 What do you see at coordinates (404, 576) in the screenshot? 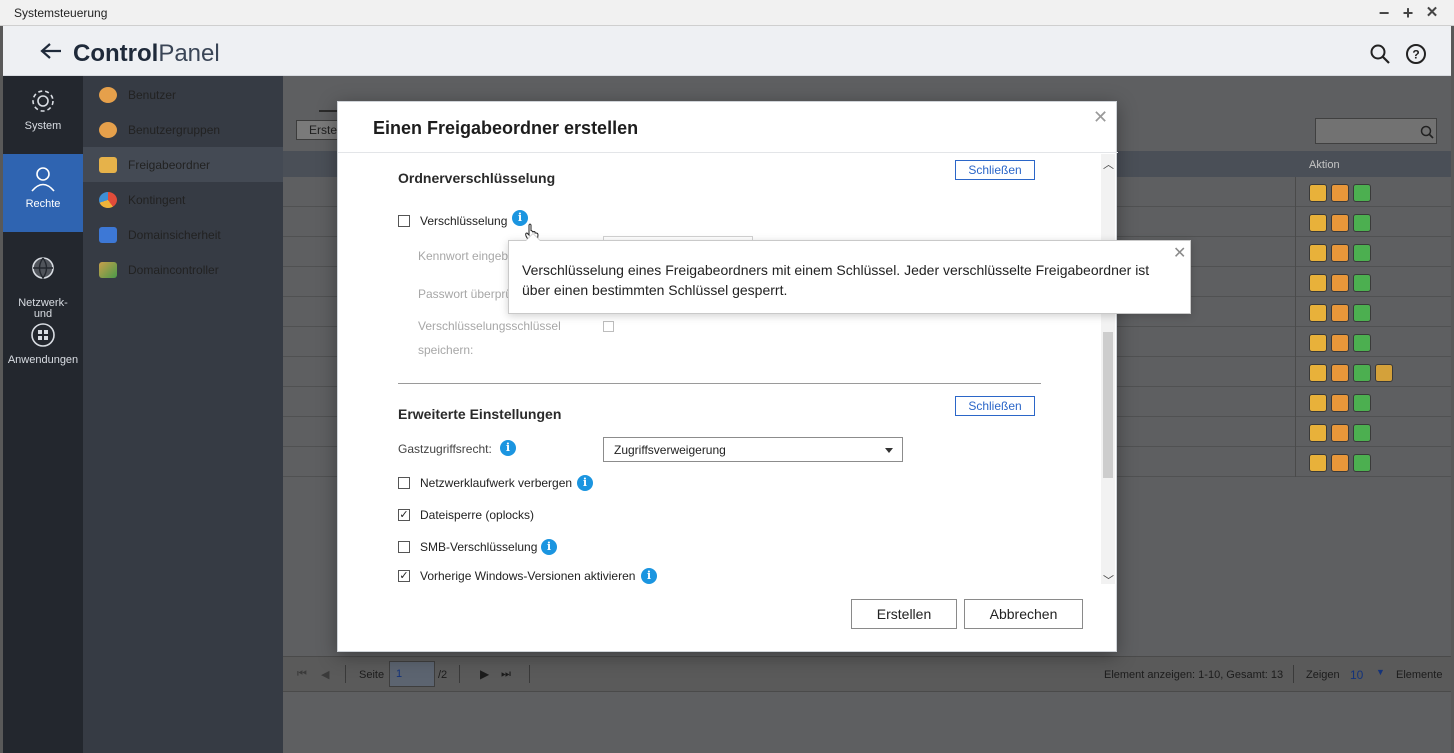
I see `previous-versions-checkbox: ✓` at bounding box center [404, 576].